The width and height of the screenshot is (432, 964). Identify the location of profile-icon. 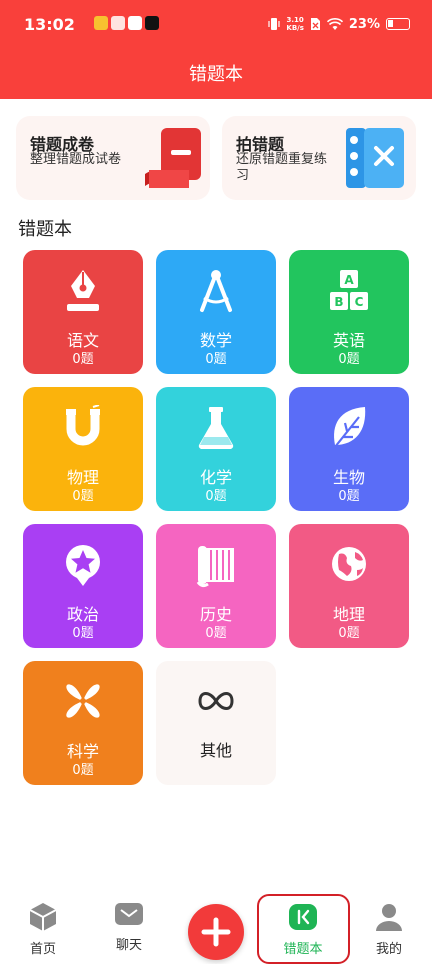
(389, 917).